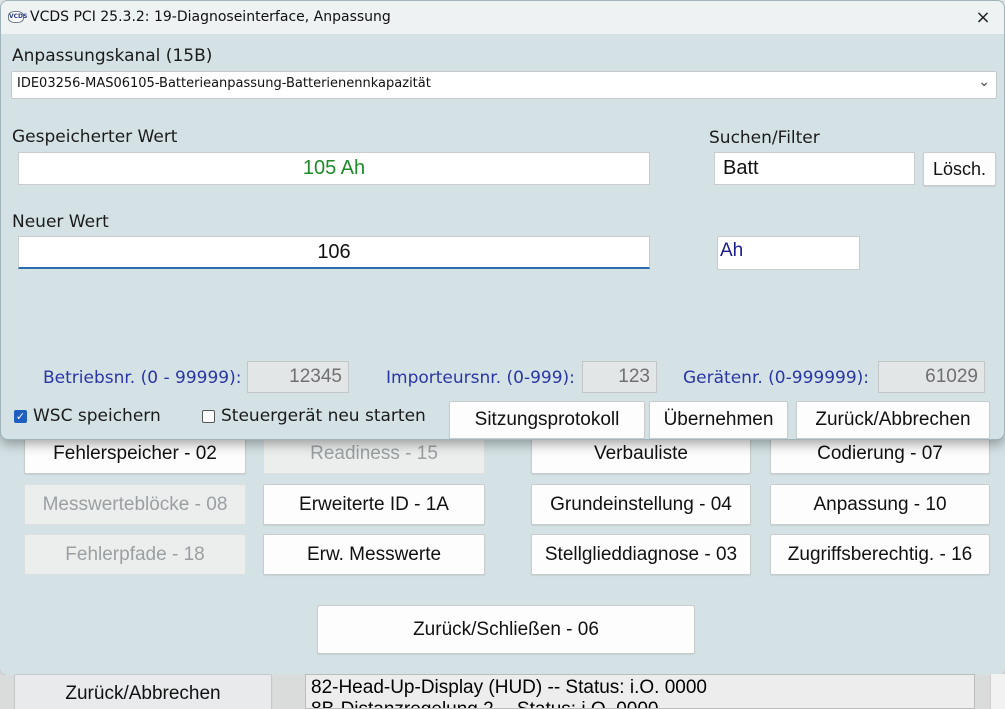 The width and height of the screenshot is (1005, 709). I want to click on main-back-button: Zurück/Abbrechen, so click(143, 691).